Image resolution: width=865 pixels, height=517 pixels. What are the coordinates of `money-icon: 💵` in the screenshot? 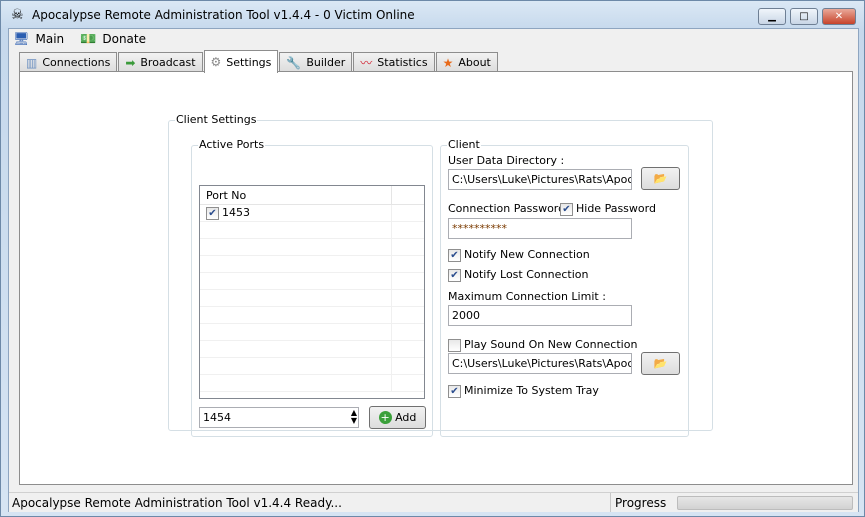 It's located at (88, 39).